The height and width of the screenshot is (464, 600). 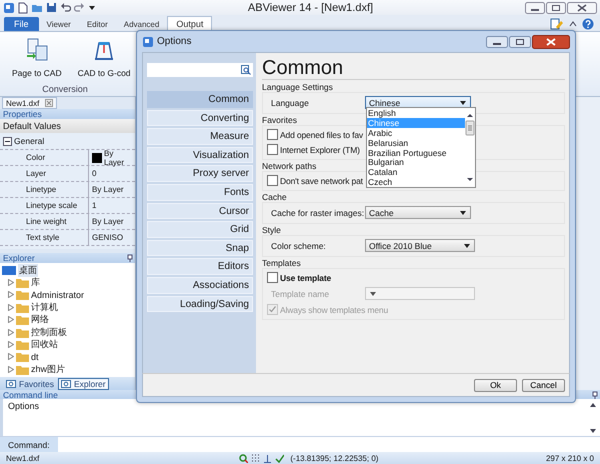 What do you see at coordinates (306, 277) in the screenshot?
I see `checkbox-label: Use template` at bounding box center [306, 277].